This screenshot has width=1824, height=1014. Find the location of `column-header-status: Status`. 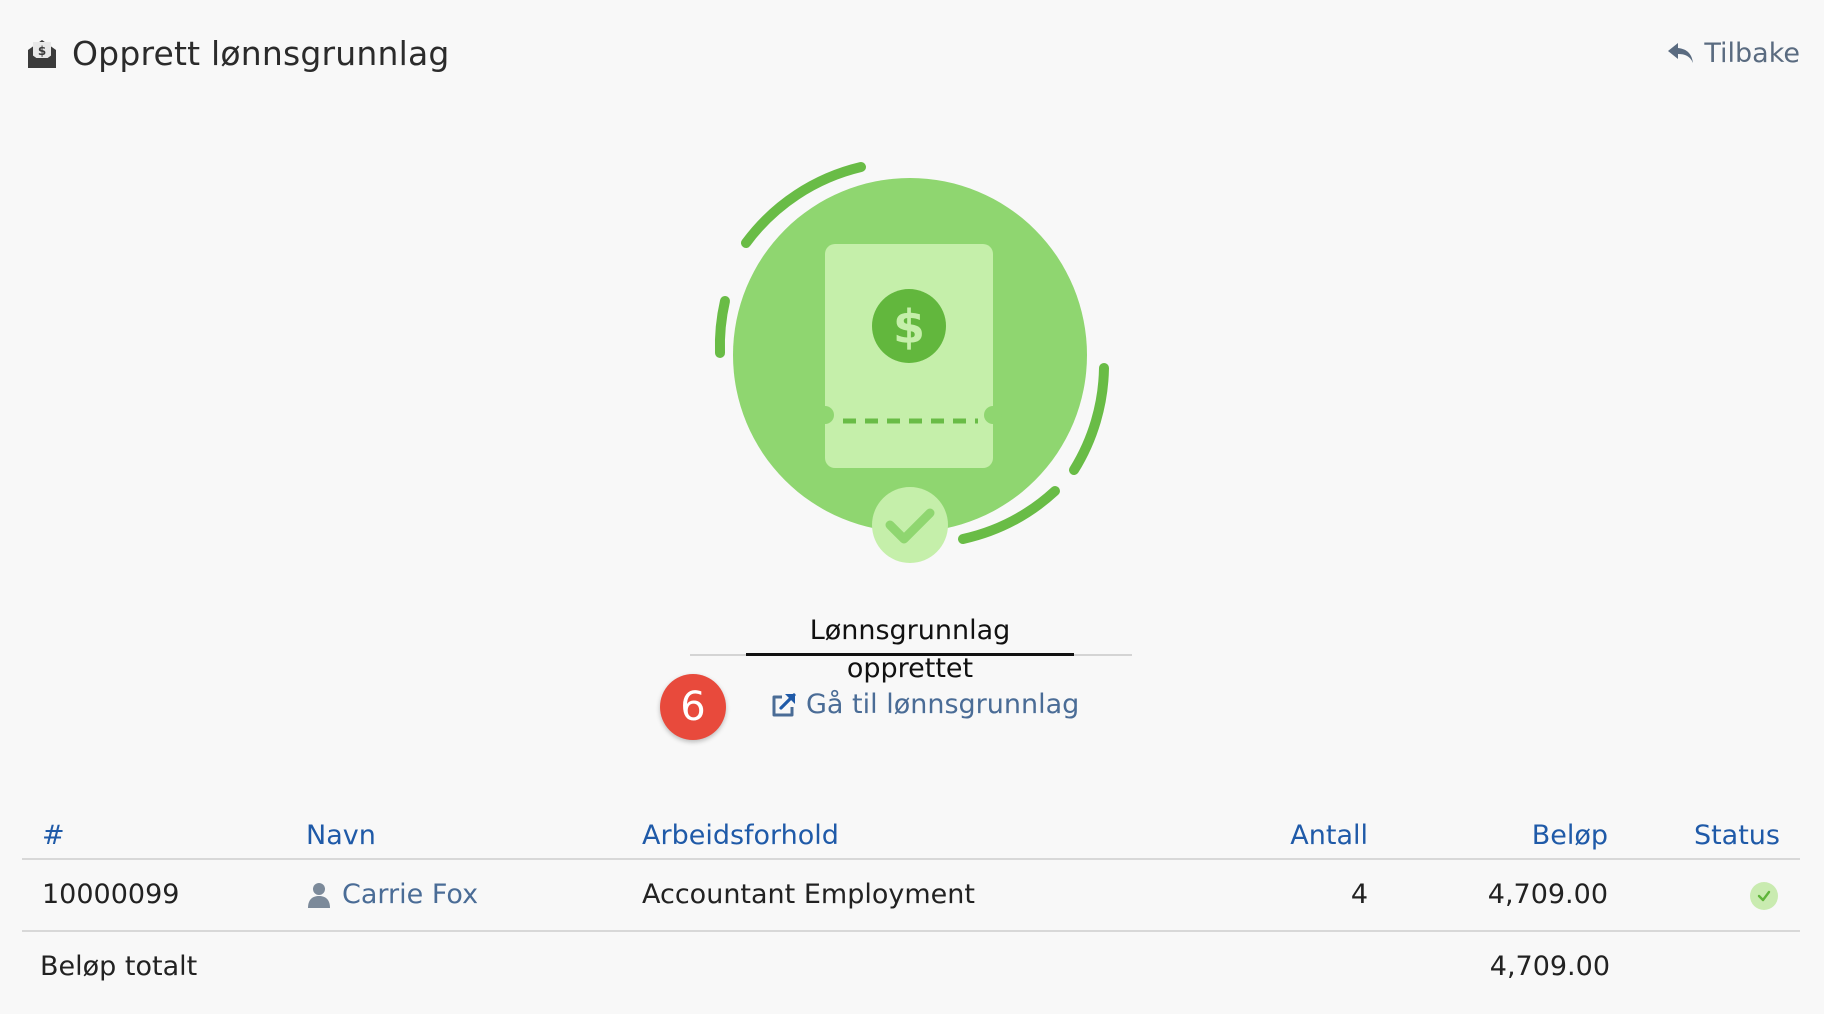

column-header-status: Status is located at coordinates (1737, 836).